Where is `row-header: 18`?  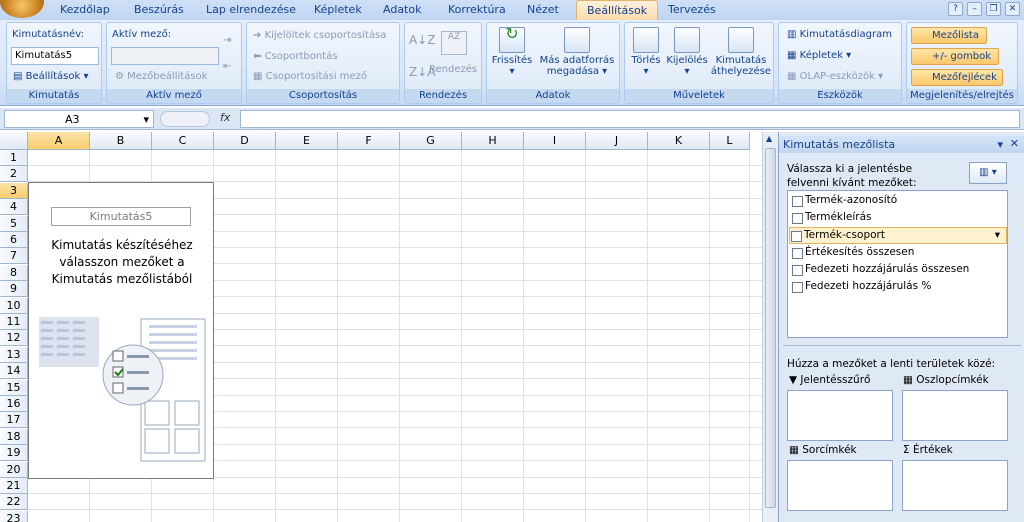 row-header: 18 is located at coordinates (14, 436).